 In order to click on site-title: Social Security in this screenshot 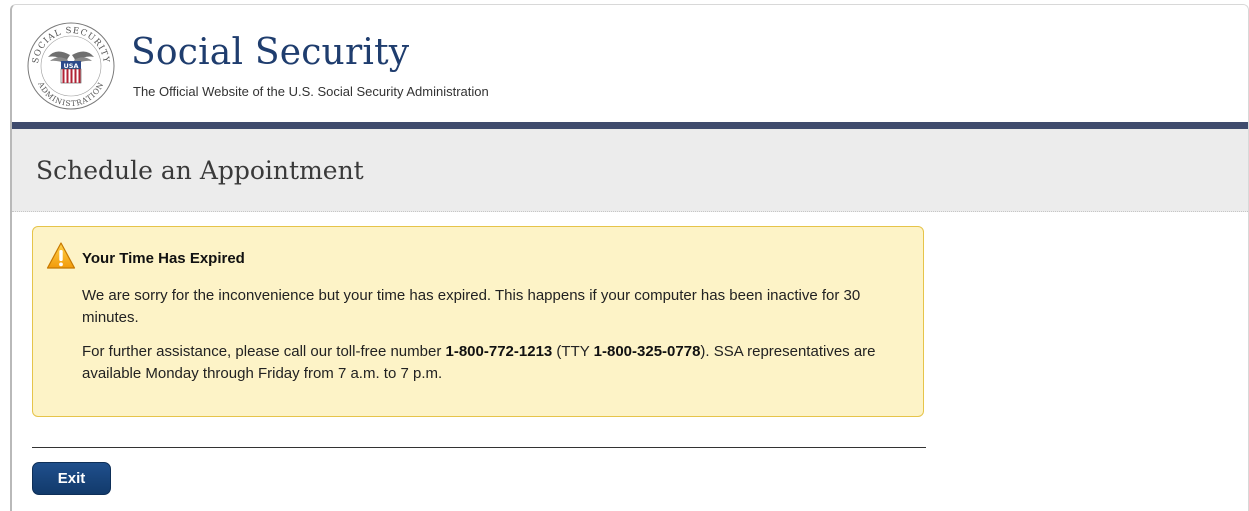, I will do `click(270, 53)`.